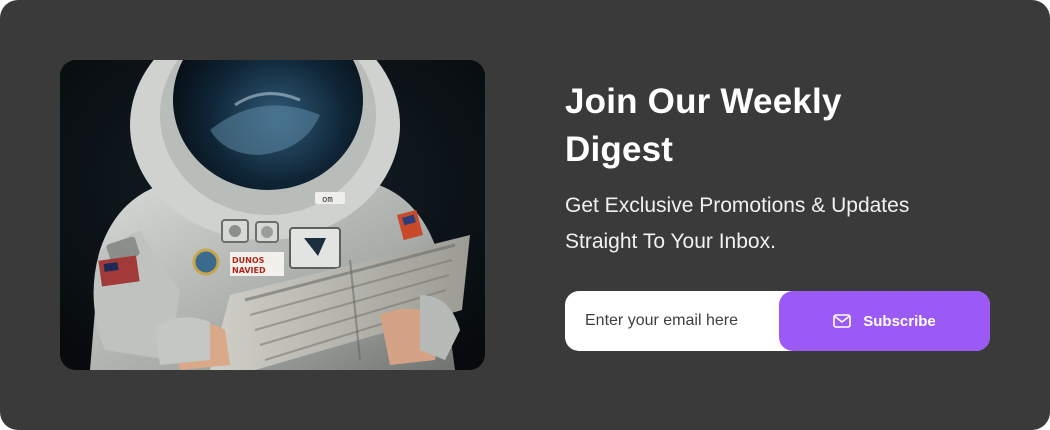 This screenshot has width=1050, height=430. Describe the element at coordinates (327, 200) in the screenshot. I see `svg-text: om` at that location.